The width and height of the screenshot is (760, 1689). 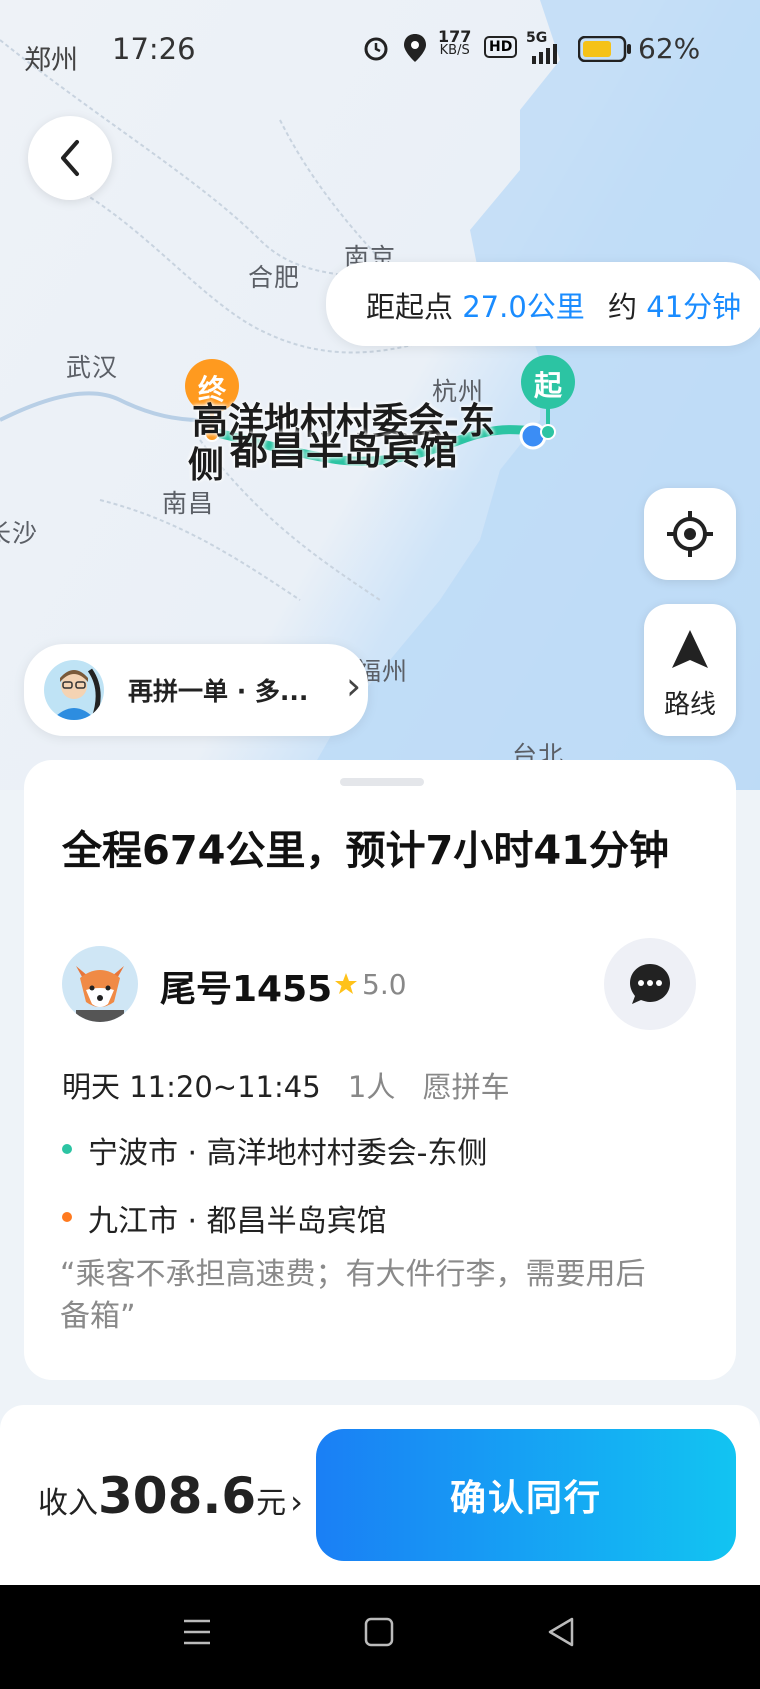 I want to click on home-square-icon, so click(x=379, y=1632).